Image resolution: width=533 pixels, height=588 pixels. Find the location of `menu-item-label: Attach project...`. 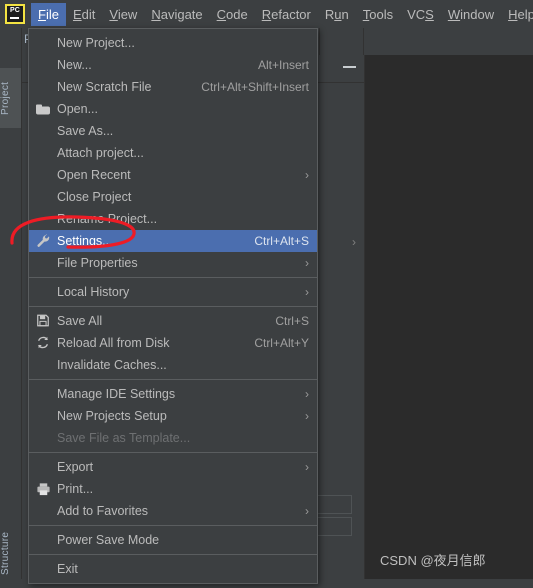

menu-item-label: Attach project... is located at coordinates (100, 153).